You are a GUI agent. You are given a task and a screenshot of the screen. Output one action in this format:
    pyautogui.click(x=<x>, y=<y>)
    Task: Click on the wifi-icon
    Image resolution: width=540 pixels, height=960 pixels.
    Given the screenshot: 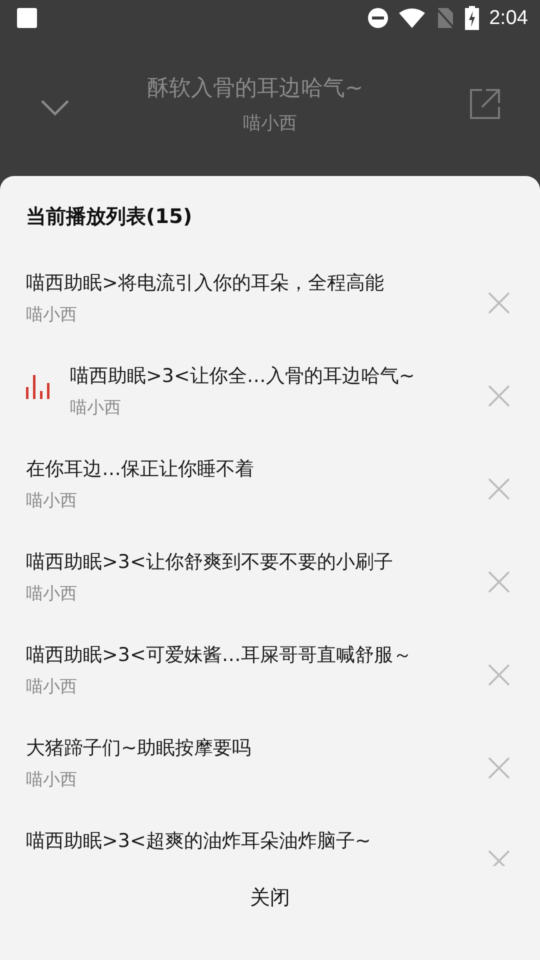 What is the action you would take?
    pyautogui.click(x=412, y=18)
    